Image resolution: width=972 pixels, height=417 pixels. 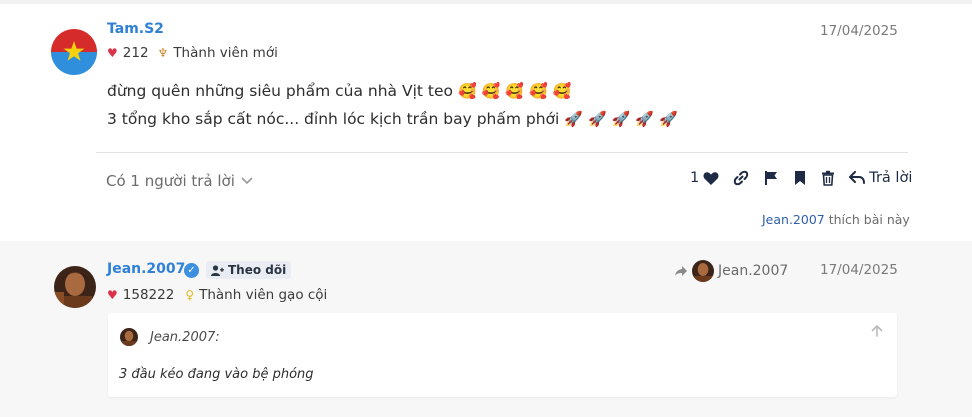 I want to click on delete-button, so click(x=828, y=178).